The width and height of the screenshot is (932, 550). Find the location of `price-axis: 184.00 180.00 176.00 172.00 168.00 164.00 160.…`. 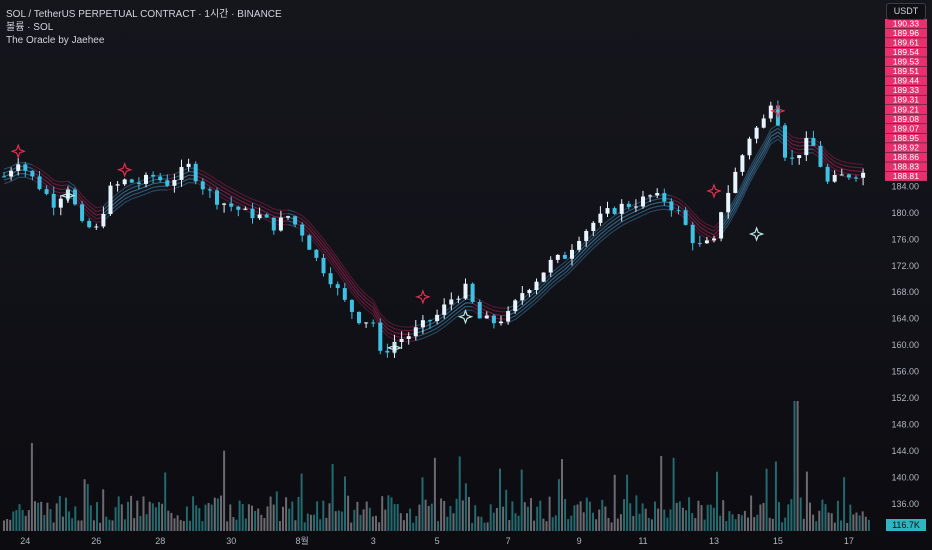

price-axis: 184.00 180.00 176.00 172.00 168.00 164.00 160.… is located at coordinates (906, 263).